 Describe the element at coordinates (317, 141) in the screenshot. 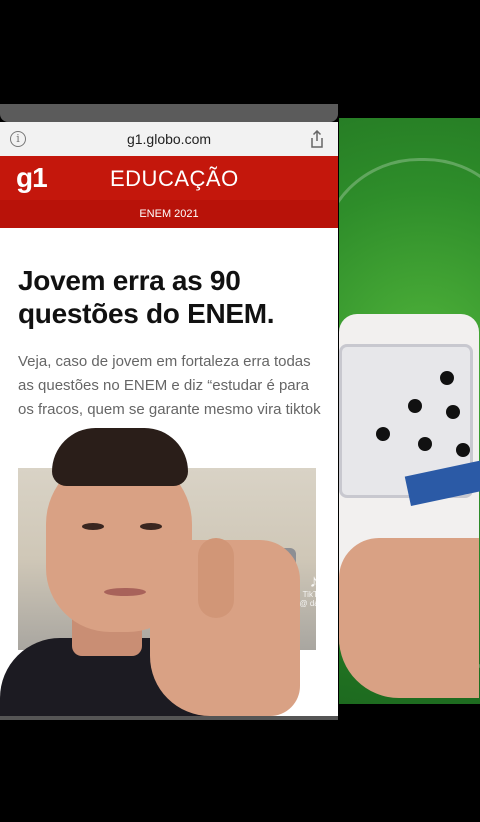

I see `share-icon` at that location.